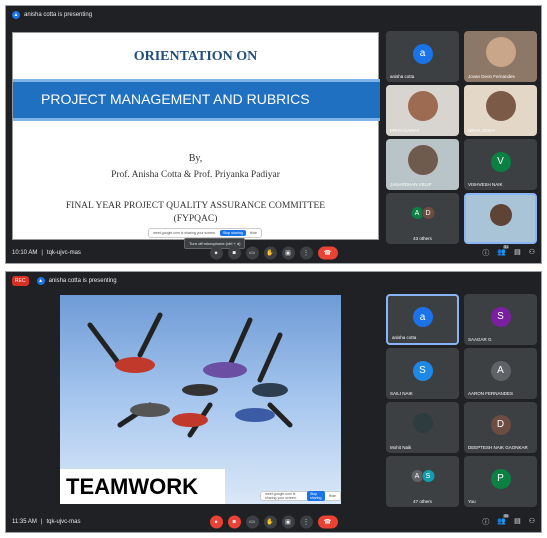 This screenshot has height=538, width=547. Describe the element at coordinates (405, 130) in the screenshot. I see `participant-name: PRIYA KAMAT` at that location.